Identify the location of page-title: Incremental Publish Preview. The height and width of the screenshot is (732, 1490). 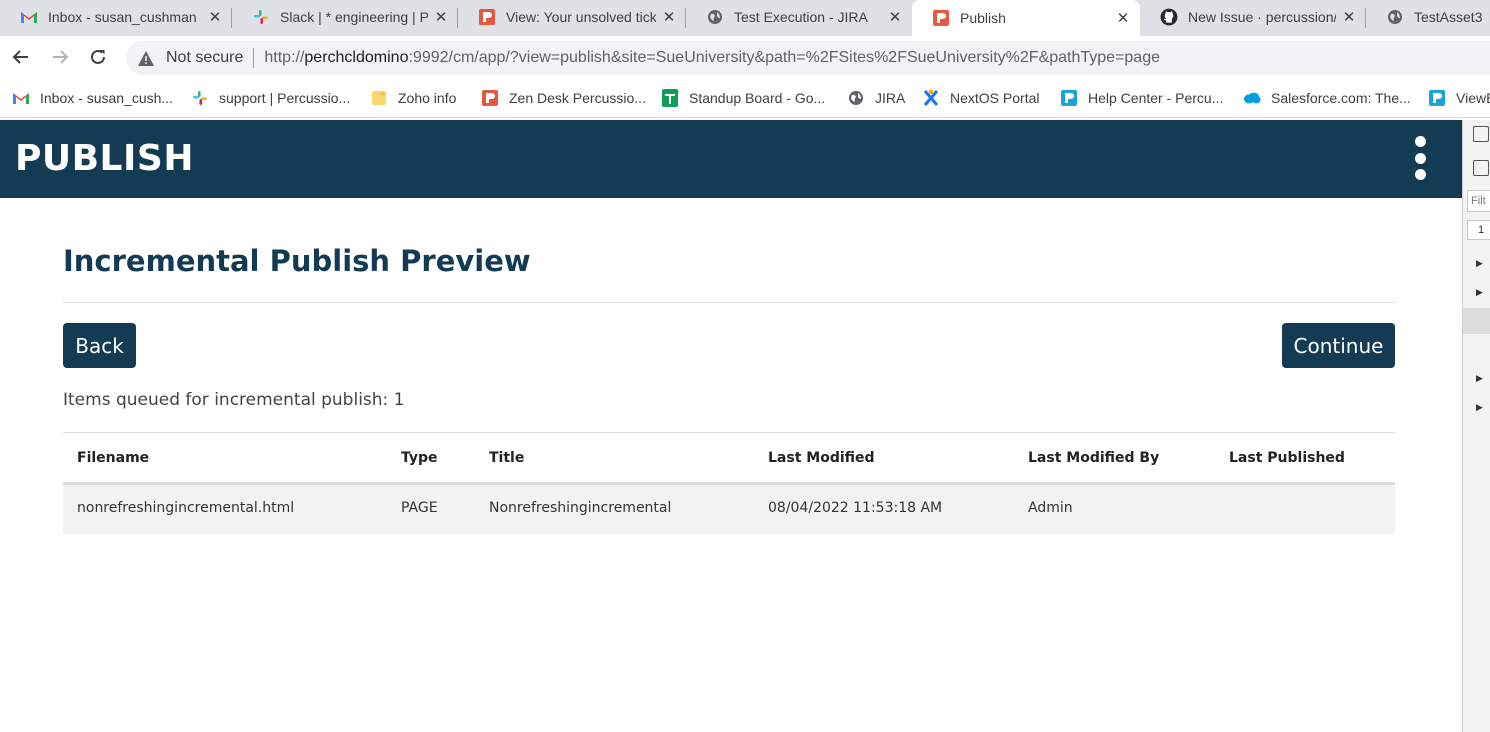
(297, 261).